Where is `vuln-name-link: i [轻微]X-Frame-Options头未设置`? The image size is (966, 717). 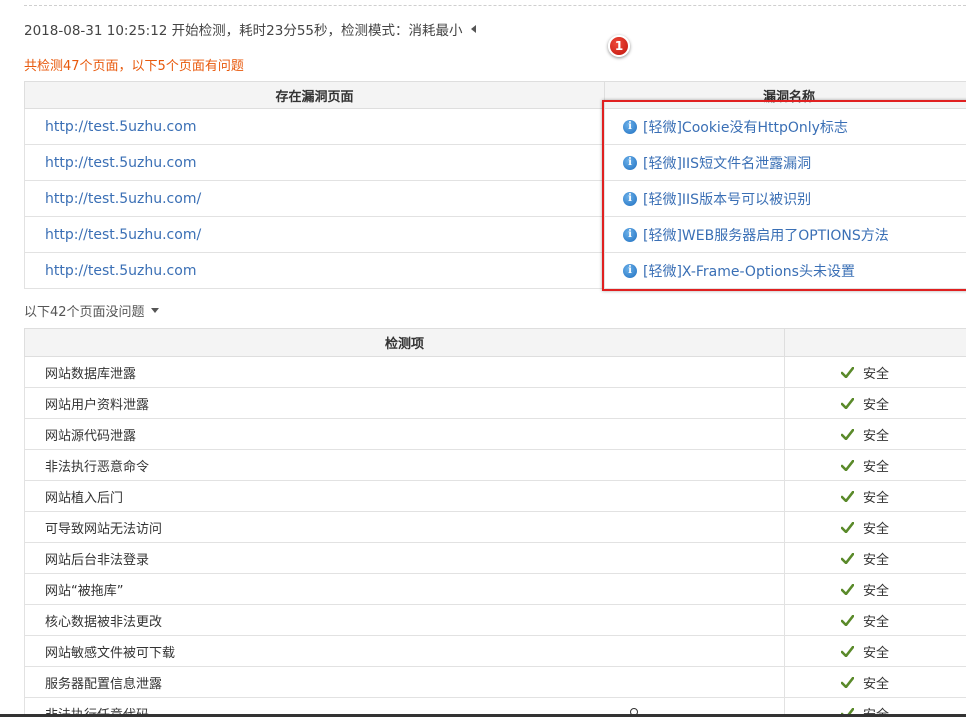 vuln-name-link: i [轻微]X-Frame-Options头未设置 is located at coordinates (739, 271).